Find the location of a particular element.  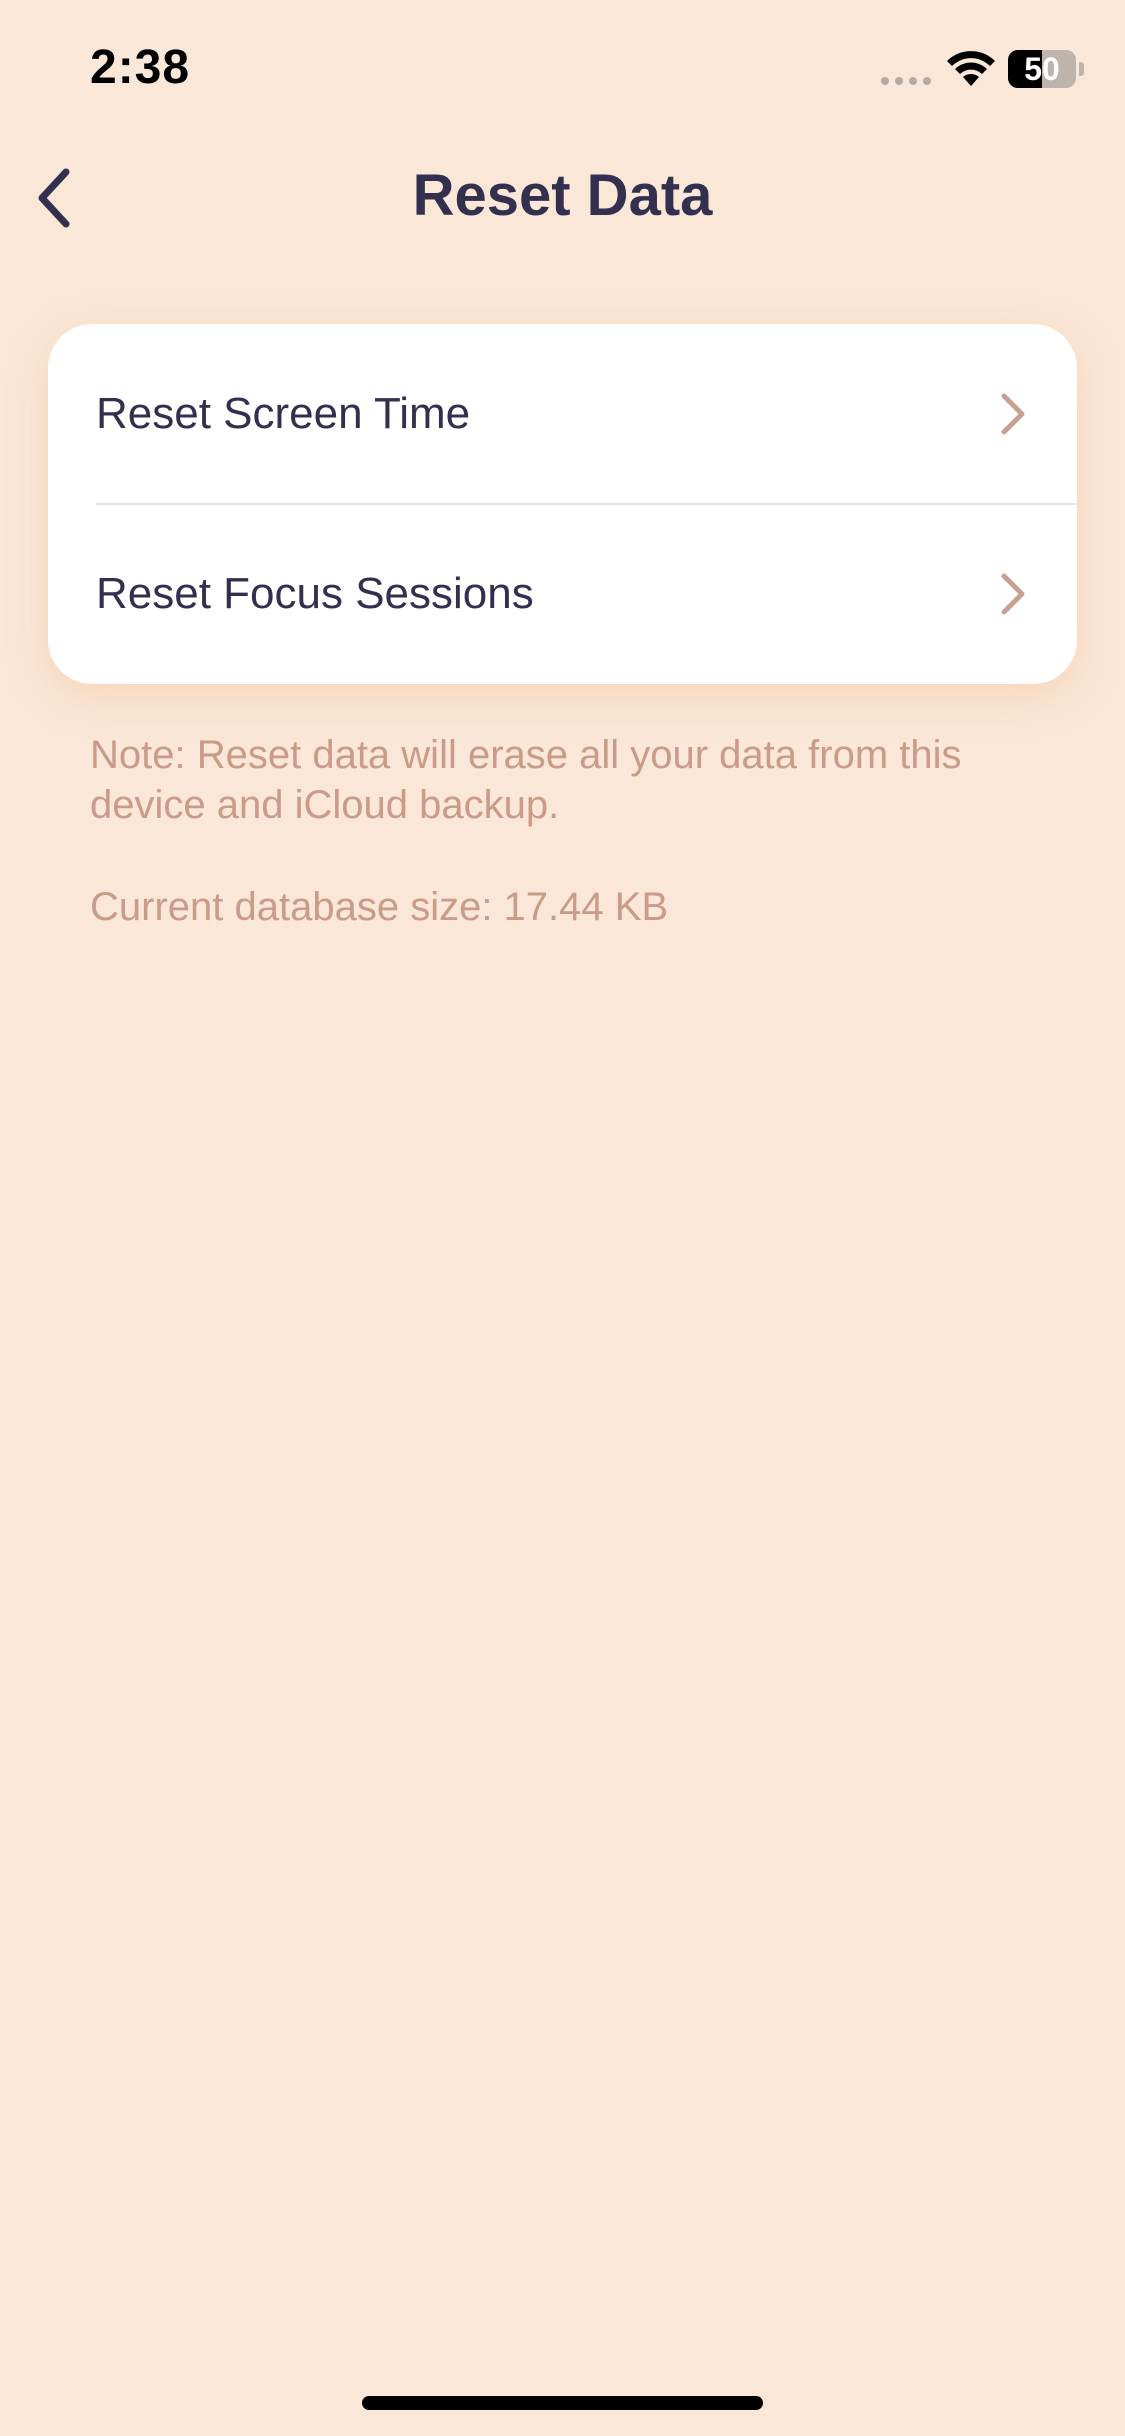

status-time: 2:38 is located at coordinates (140, 67).